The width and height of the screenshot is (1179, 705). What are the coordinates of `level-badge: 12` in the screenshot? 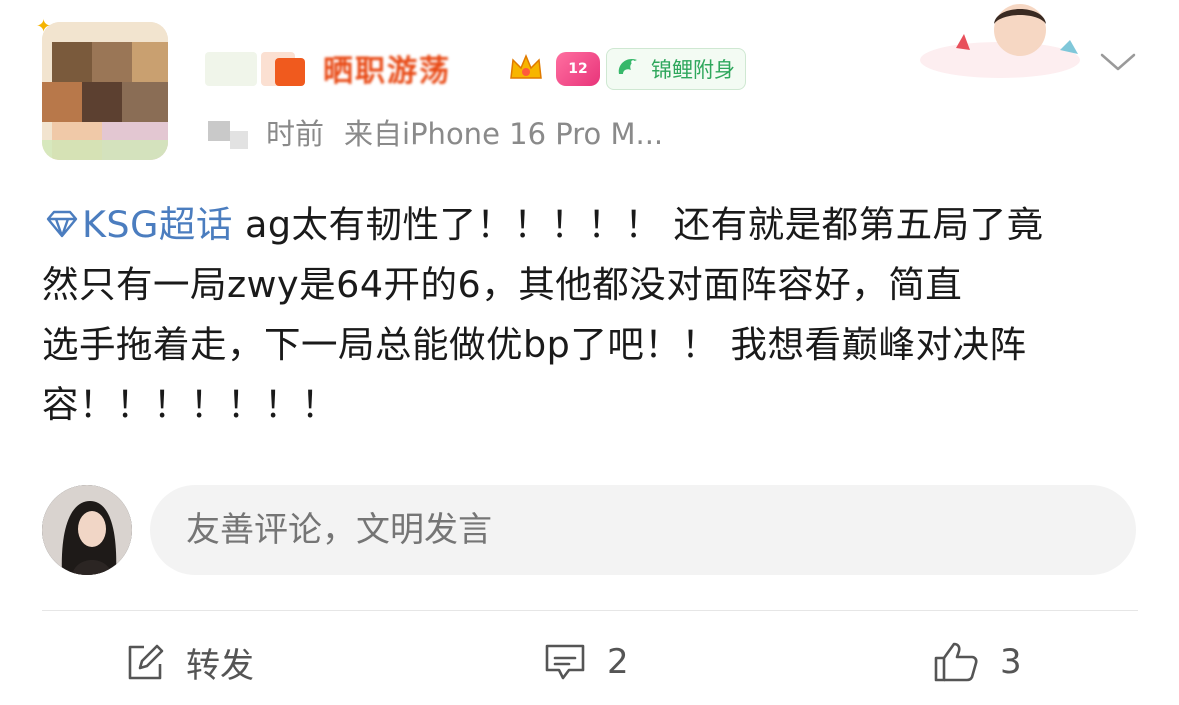 It's located at (578, 69).